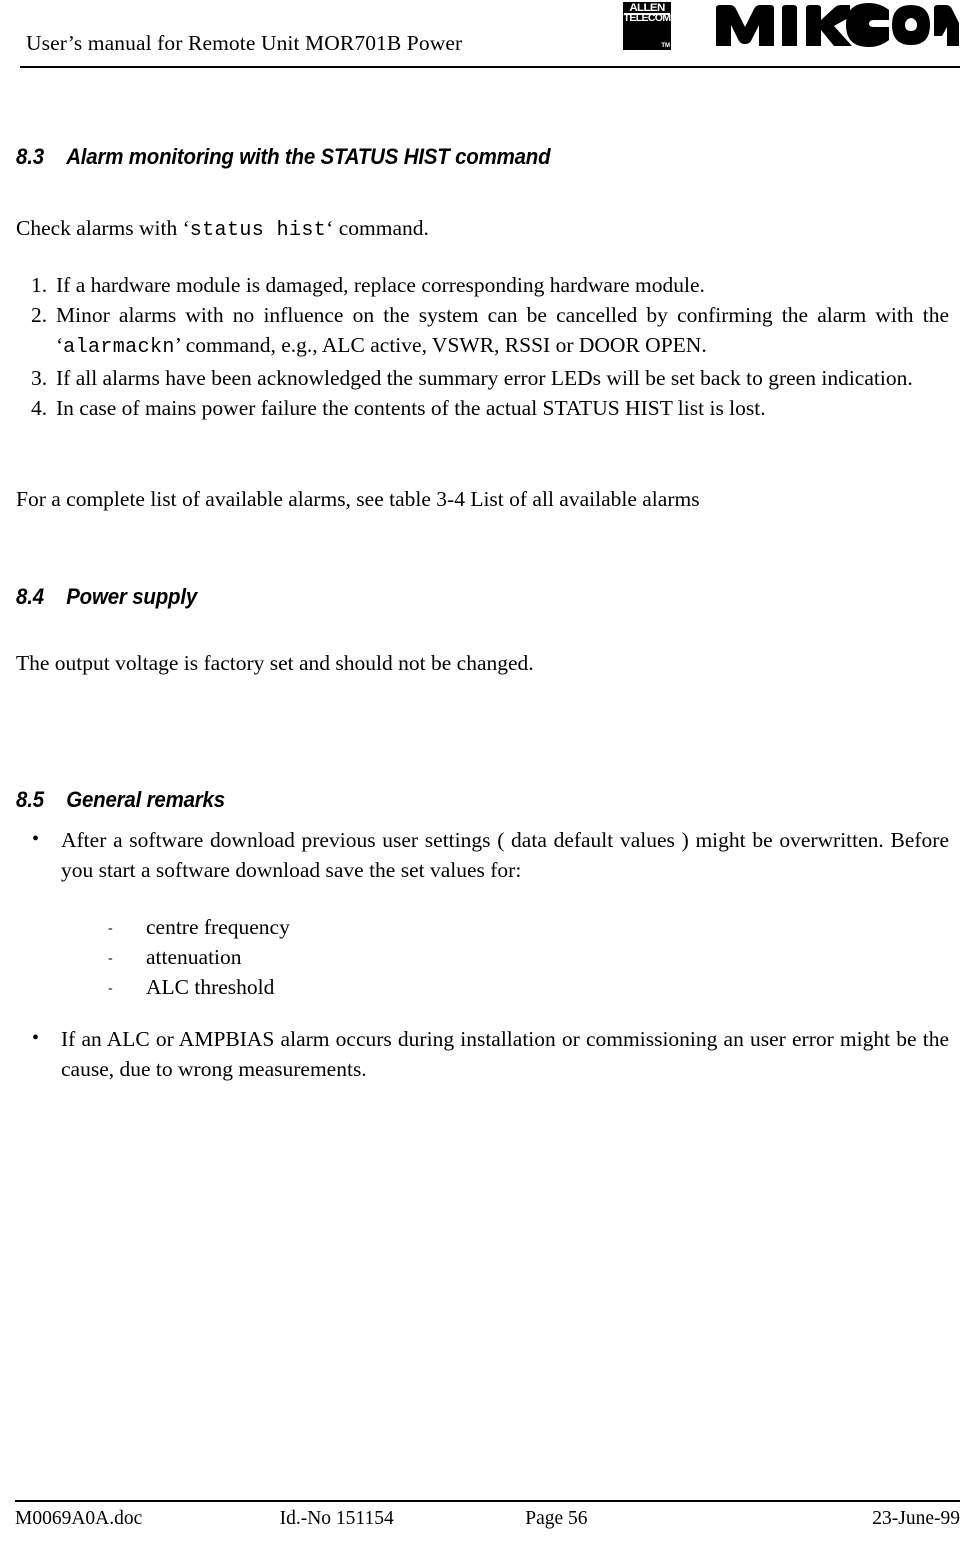  I want to click on alarmackn-command: alarmackn, so click(119, 347).